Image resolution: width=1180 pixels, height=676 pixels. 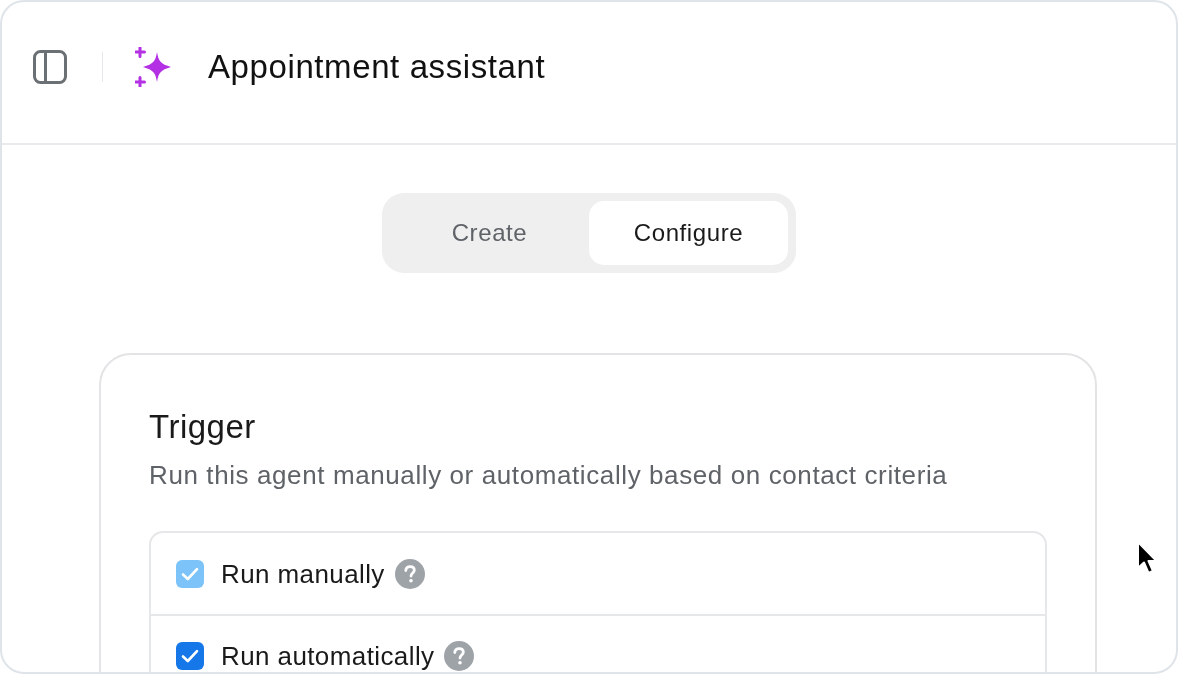 I want to click on tab: Create, so click(x=489, y=233).